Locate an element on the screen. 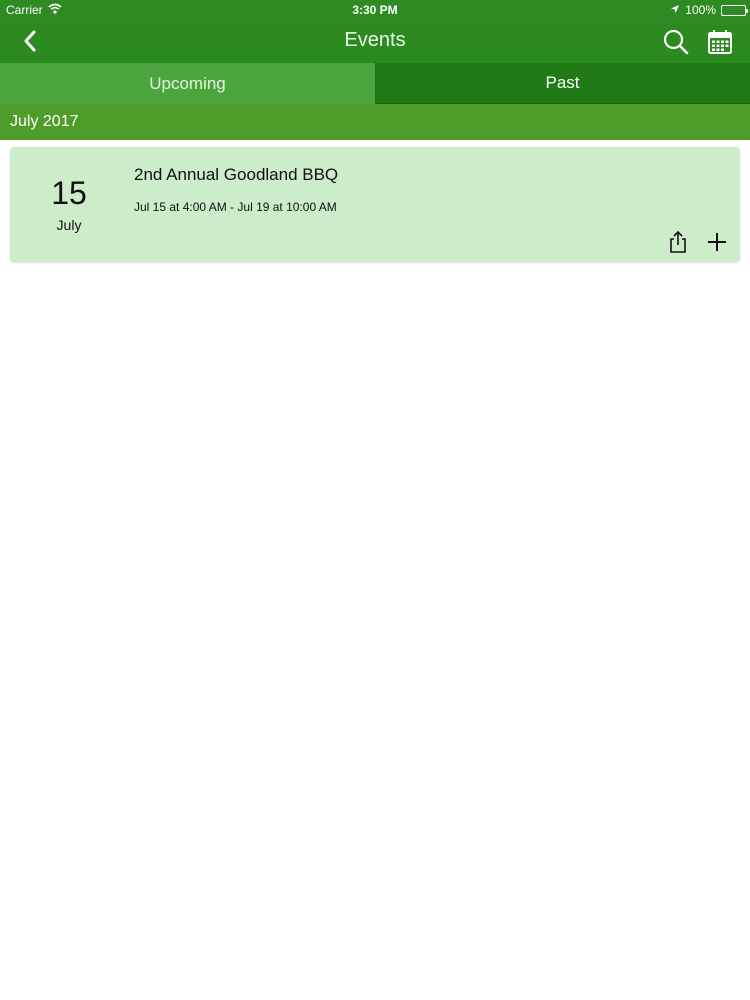 The height and width of the screenshot is (1000, 750). add-to-calendar-button is located at coordinates (717, 242).